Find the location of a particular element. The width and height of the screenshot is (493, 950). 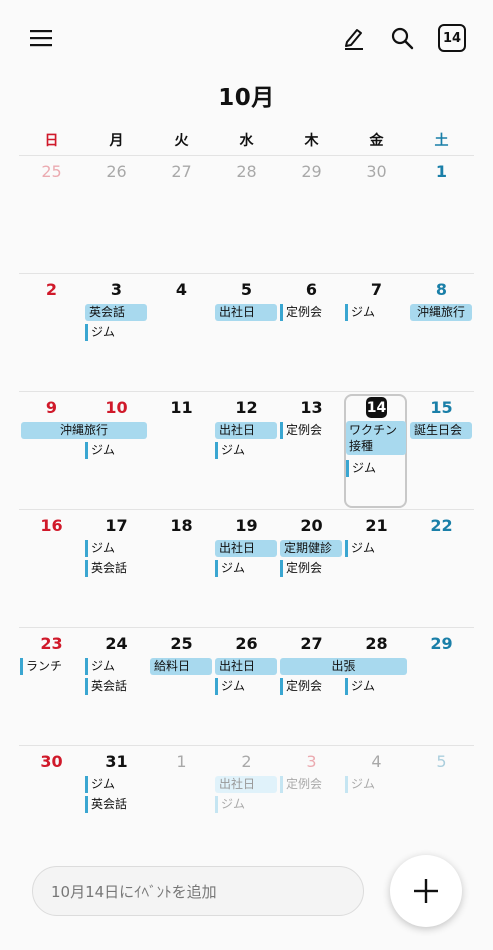

hamburger-menu-icon is located at coordinates (41, 38).